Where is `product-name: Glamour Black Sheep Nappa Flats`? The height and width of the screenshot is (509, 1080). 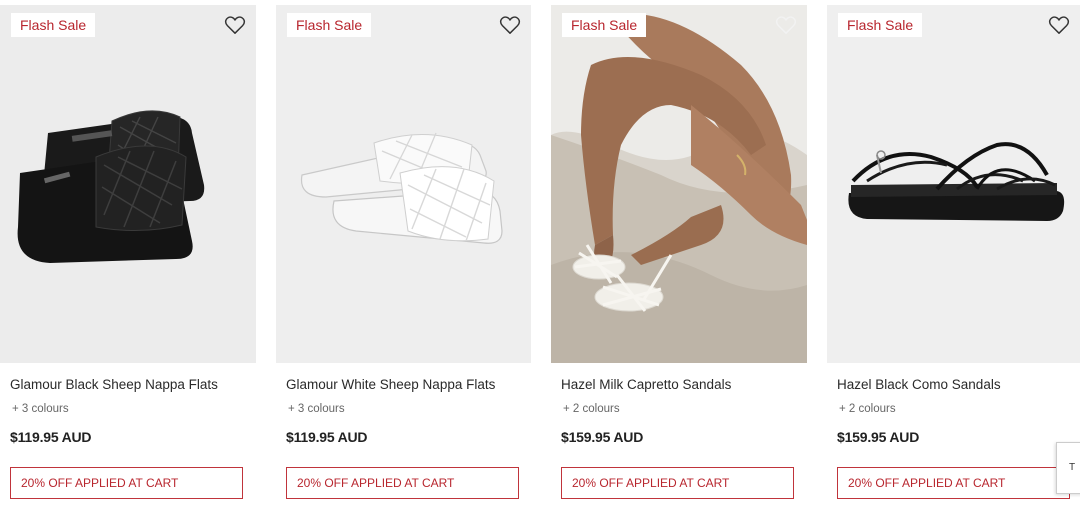 product-name: Glamour Black Sheep Nappa Flats is located at coordinates (114, 384).